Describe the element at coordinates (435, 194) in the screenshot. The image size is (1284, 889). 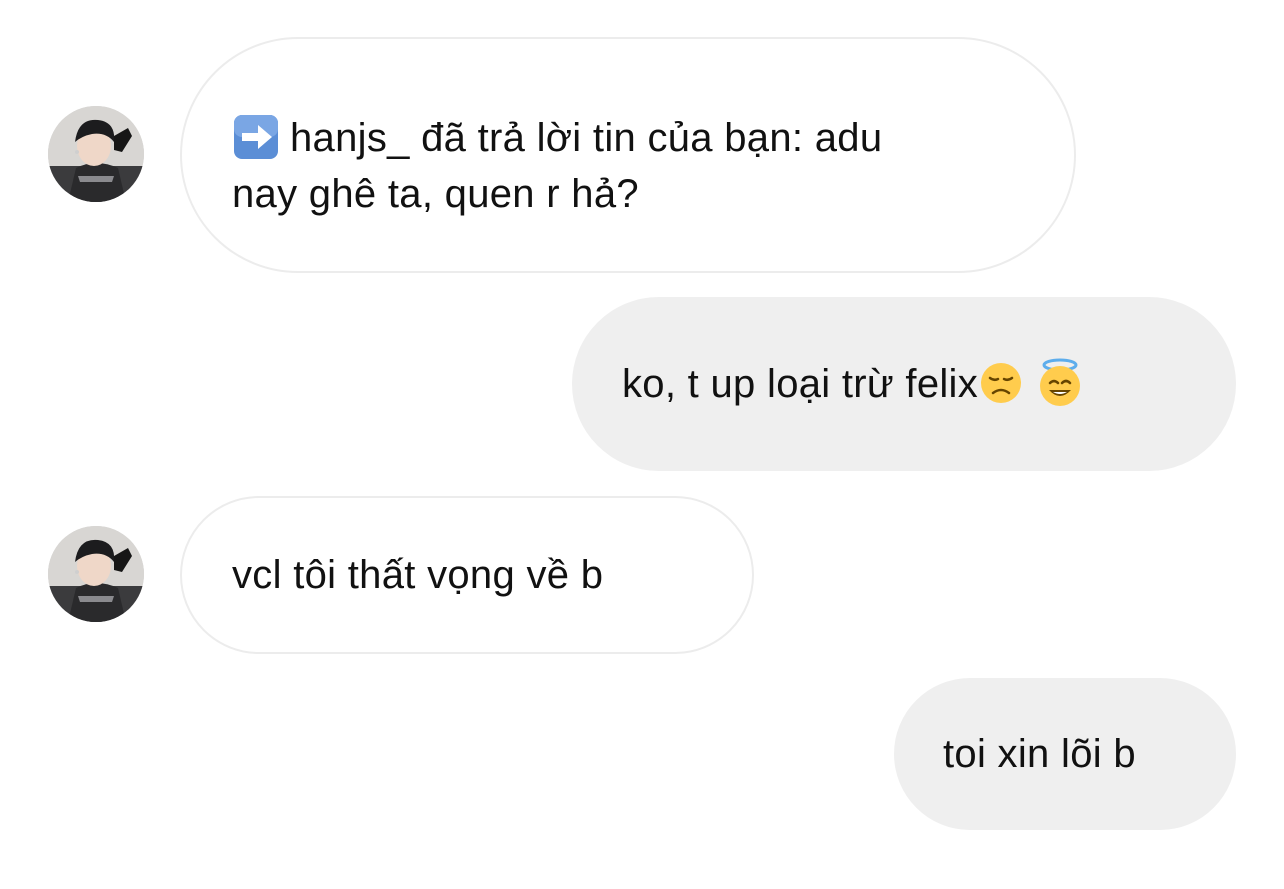
I see `message-text-line-2: nay ghê ta, quen r hả?` at that location.